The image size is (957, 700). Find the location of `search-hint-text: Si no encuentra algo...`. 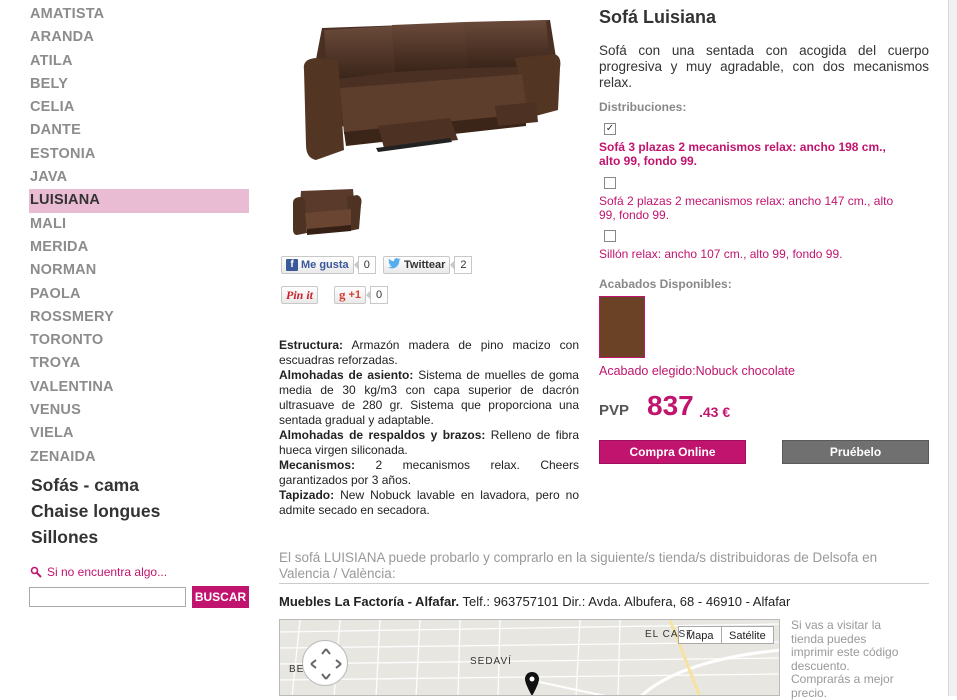

search-hint-text: Si no encuentra algo... is located at coordinates (107, 572).